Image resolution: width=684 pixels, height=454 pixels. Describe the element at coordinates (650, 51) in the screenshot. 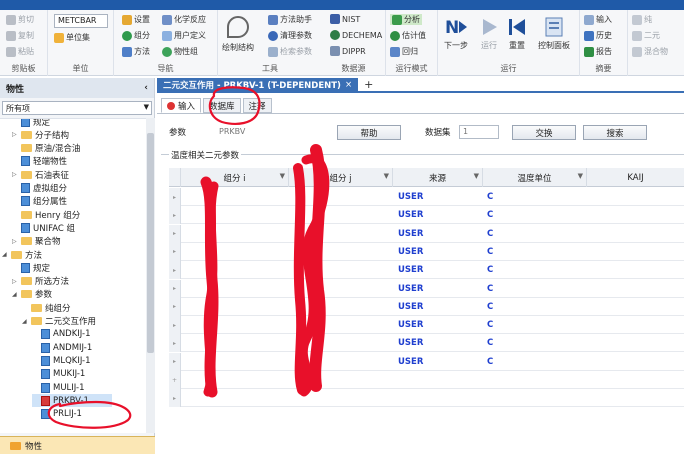

I see `mixture-button: 混合物` at that location.